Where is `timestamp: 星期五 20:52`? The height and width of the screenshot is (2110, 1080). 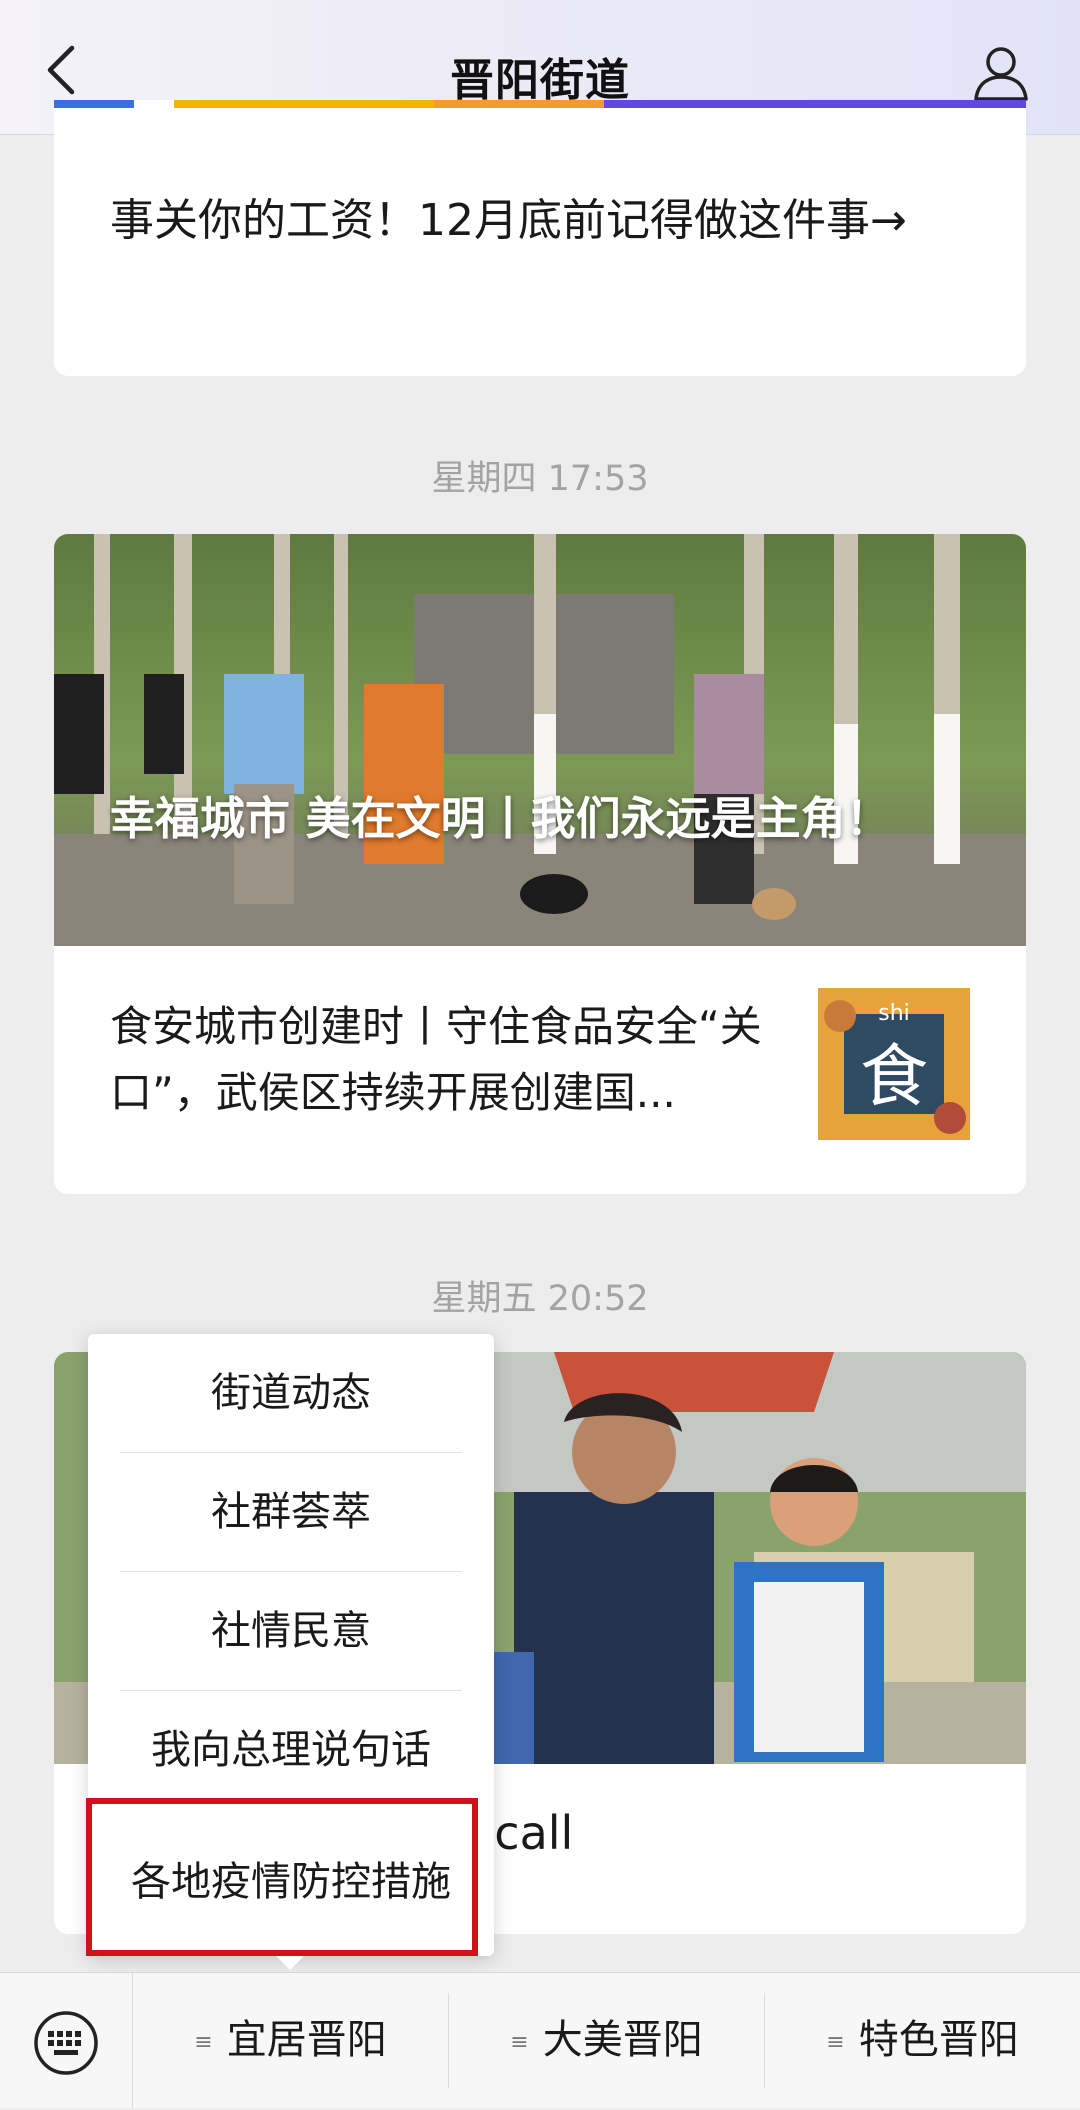 timestamp: 星期五 20:52 is located at coordinates (540, 1299).